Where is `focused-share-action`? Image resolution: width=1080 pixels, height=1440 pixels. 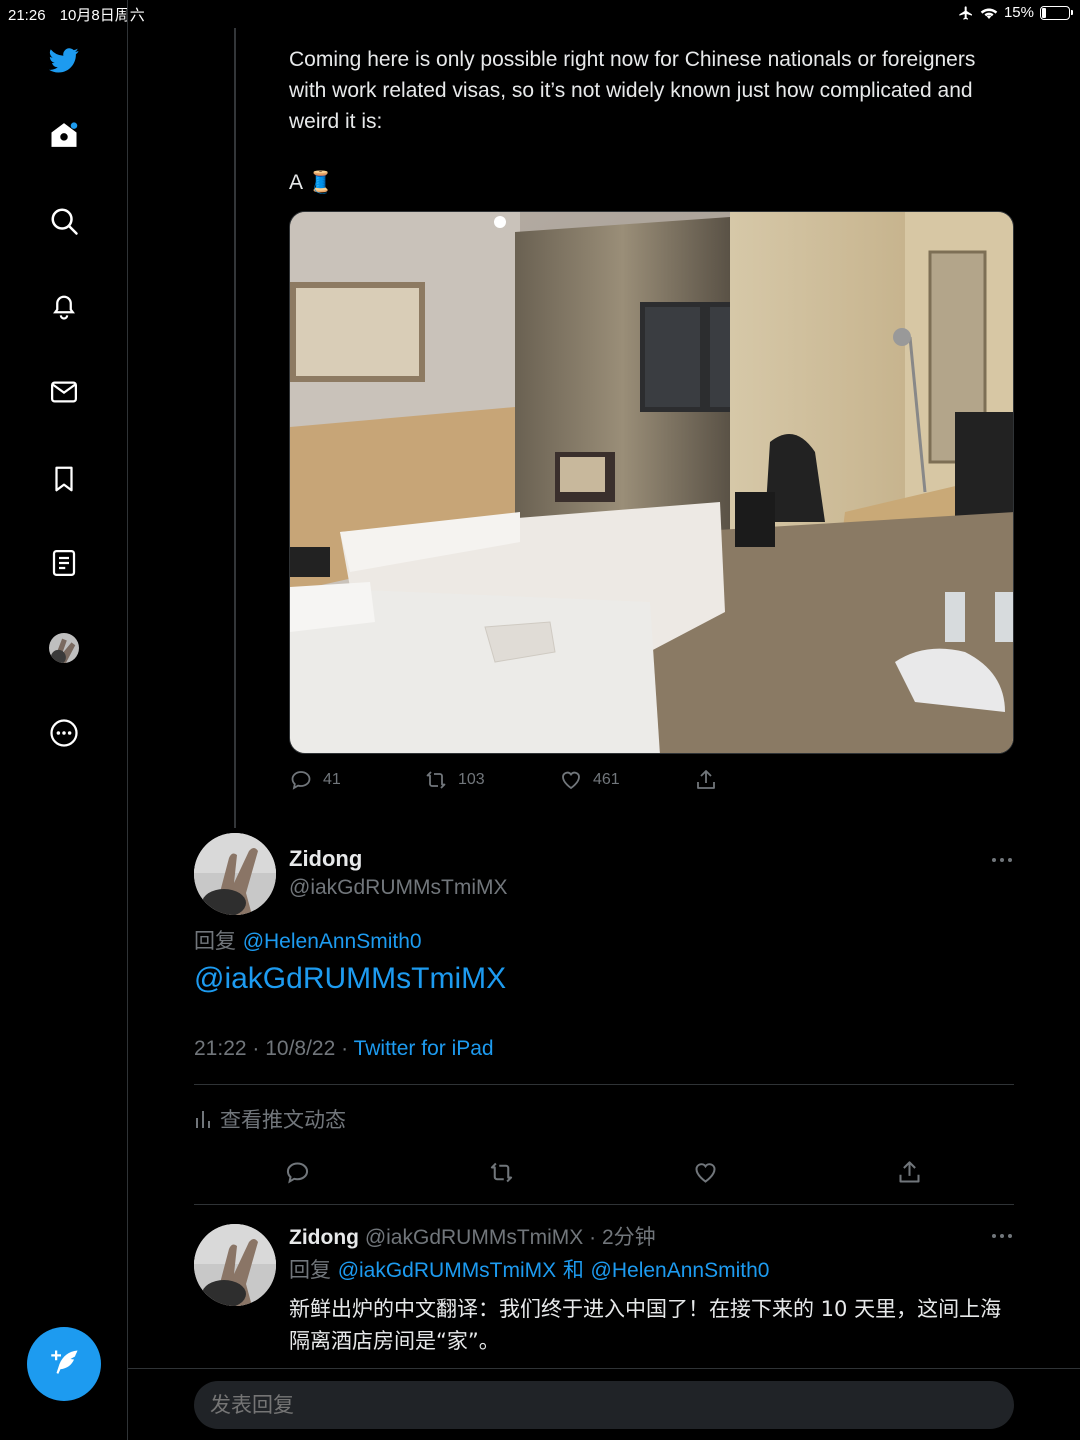
focused-share-action is located at coordinates (909, 1172).